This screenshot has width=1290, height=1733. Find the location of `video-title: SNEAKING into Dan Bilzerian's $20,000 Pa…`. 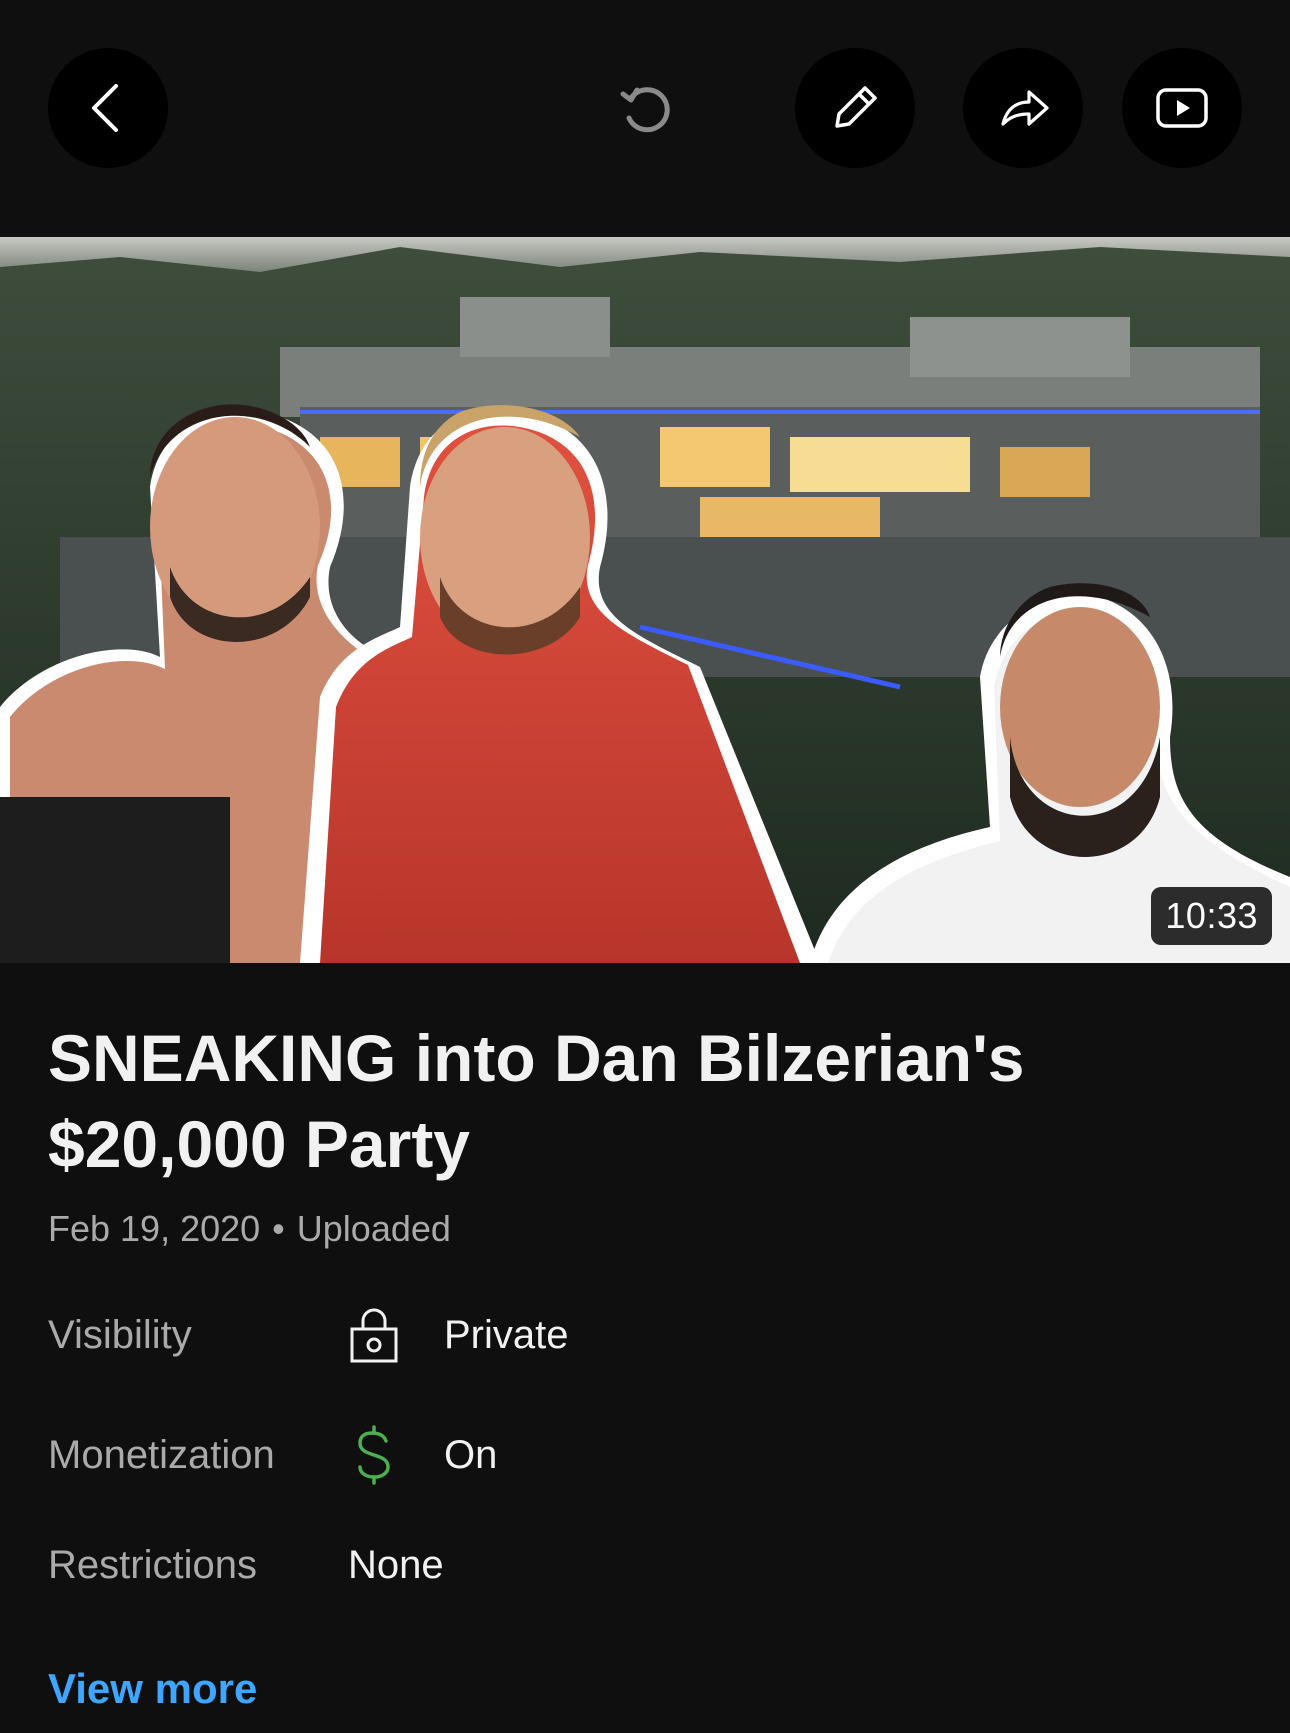

video-title: SNEAKING into Dan Bilzerian's $20,000 Pa… is located at coordinates (536, 1101).